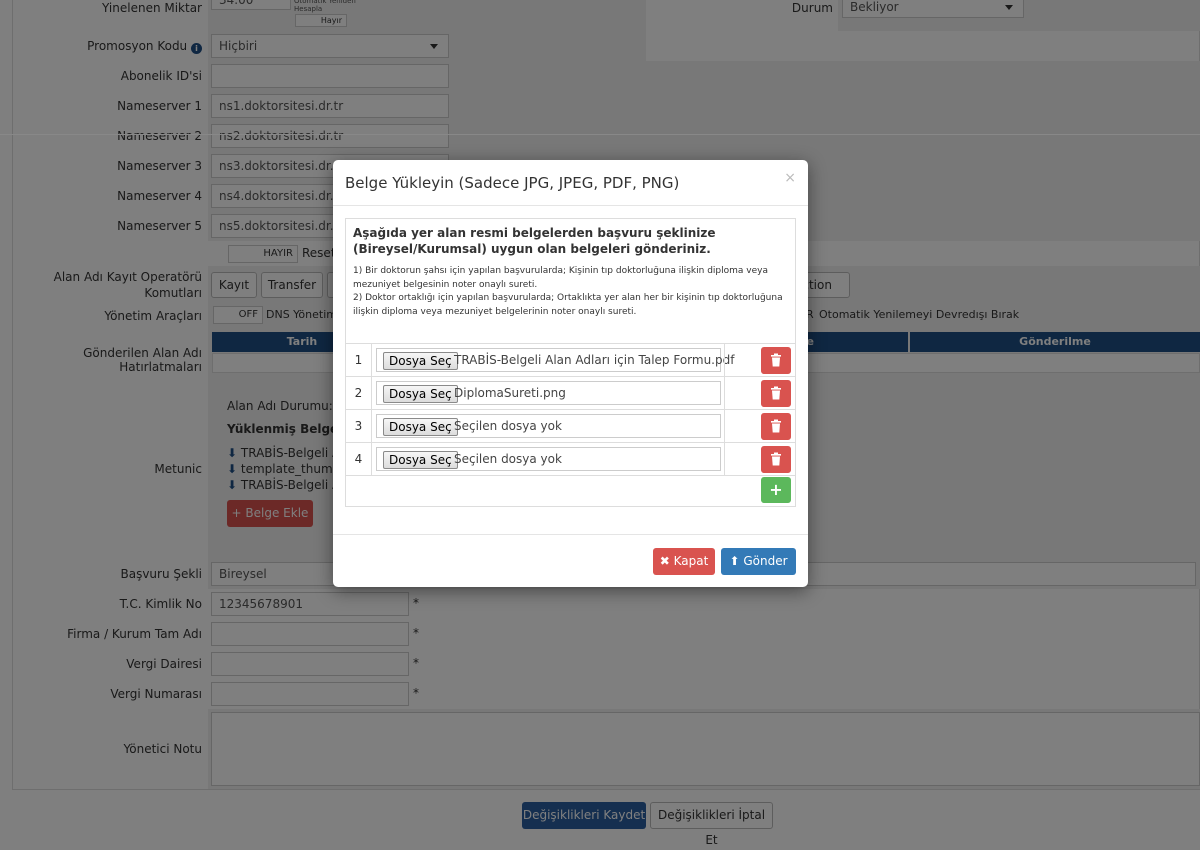  What do you see at coordinates (510, 393) in the screenshot?
I see `file-name: DiplomaSureti.png` at bounding box center [510, 393].